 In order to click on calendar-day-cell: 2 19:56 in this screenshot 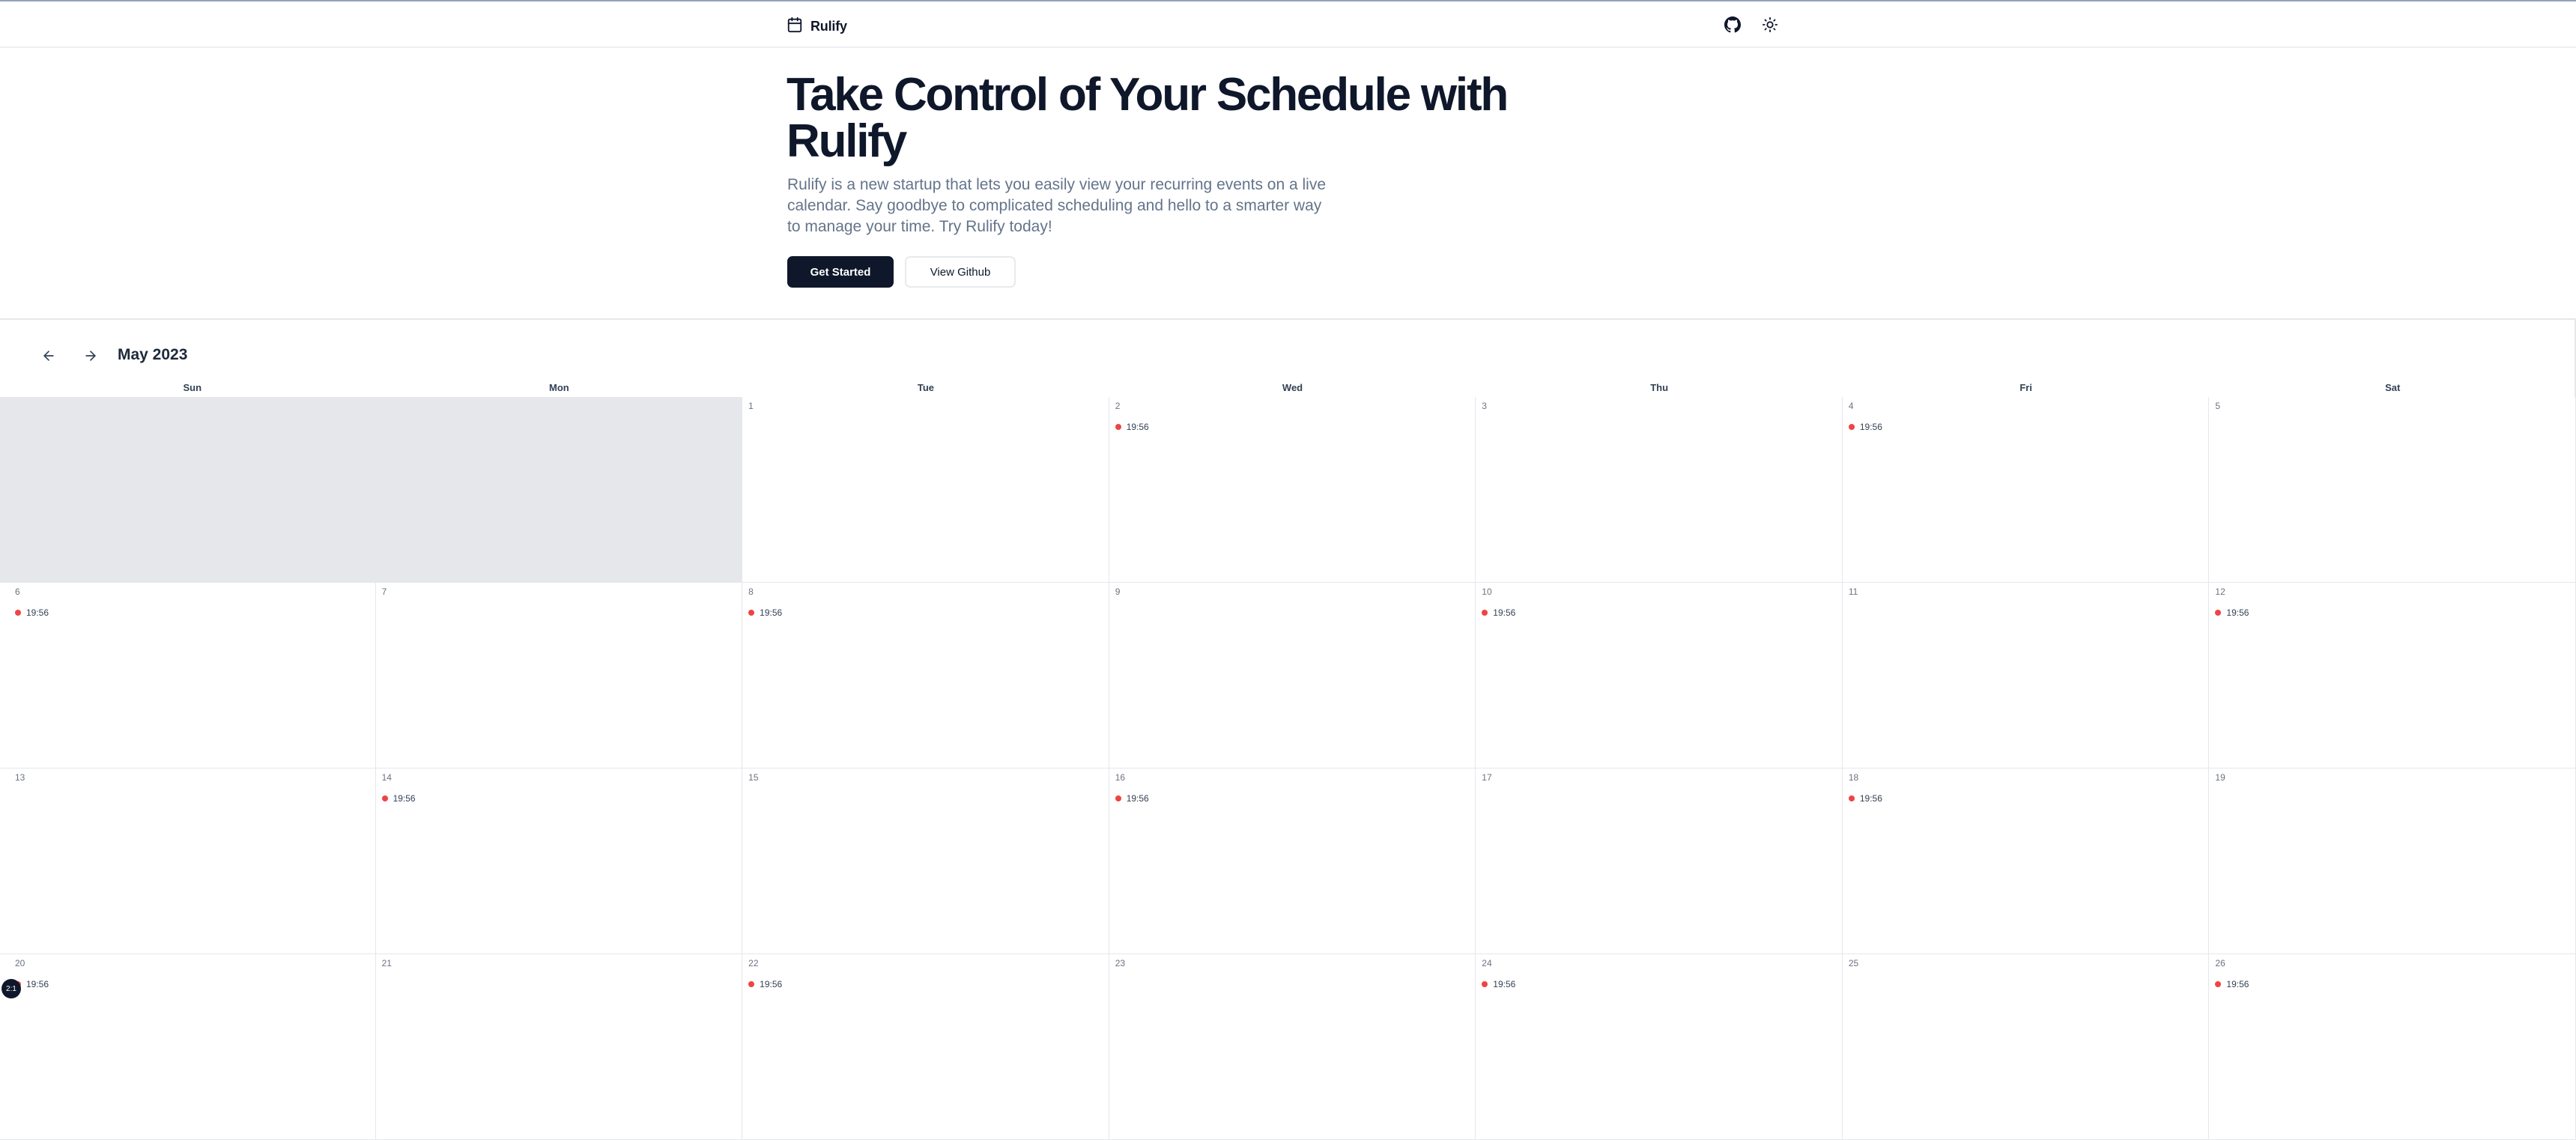, I will do `click(1292, 490)`.